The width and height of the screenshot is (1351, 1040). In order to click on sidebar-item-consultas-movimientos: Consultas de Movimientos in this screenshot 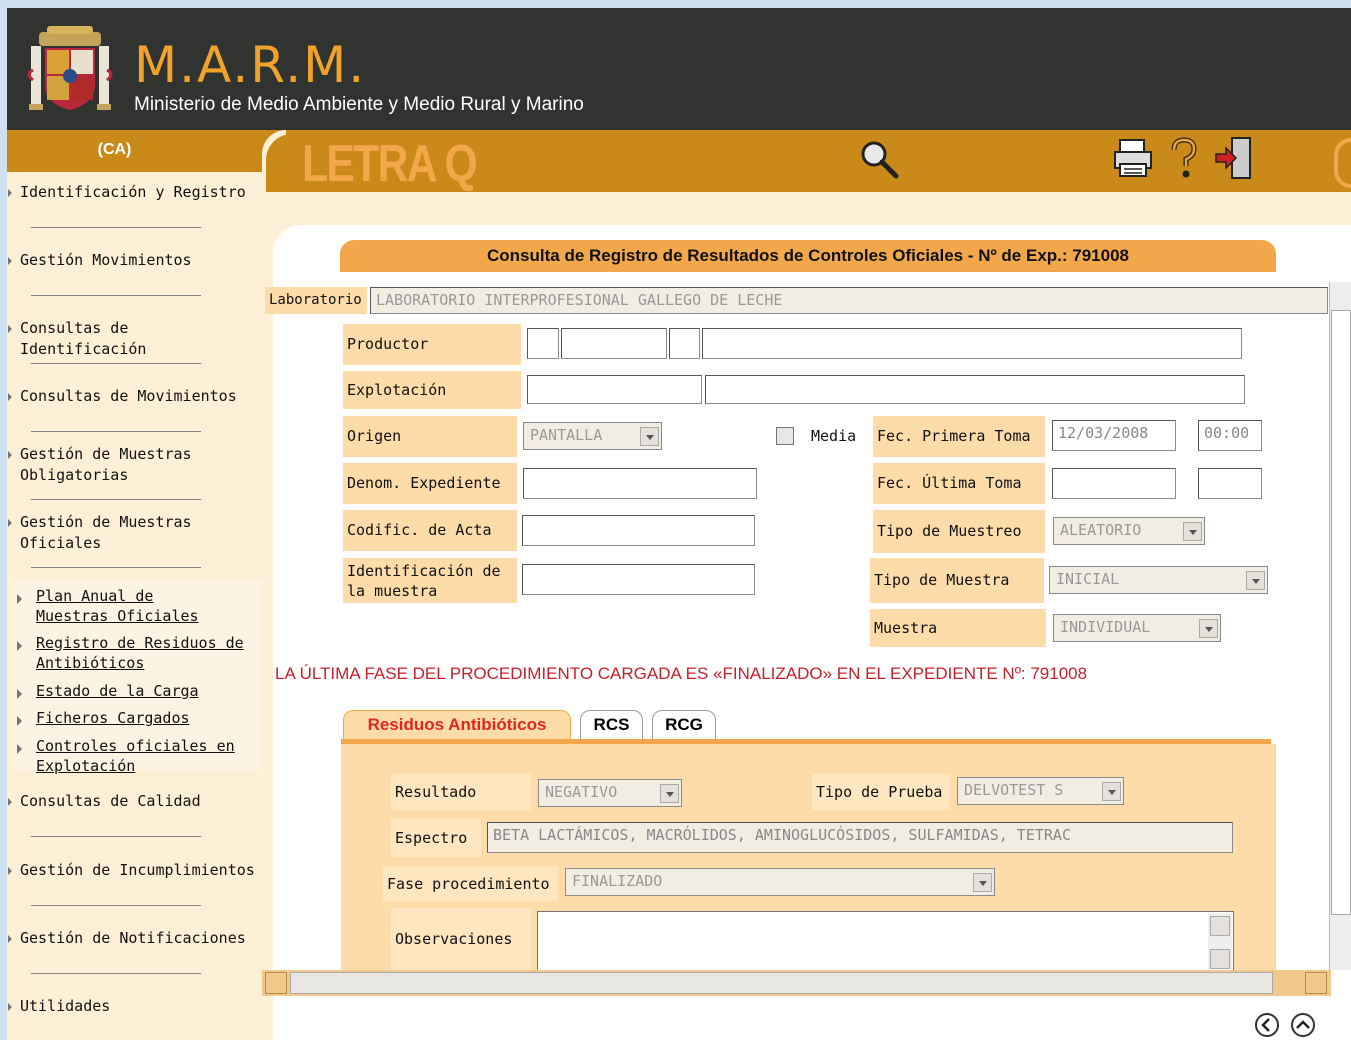, I will do `click(134, 396)`.